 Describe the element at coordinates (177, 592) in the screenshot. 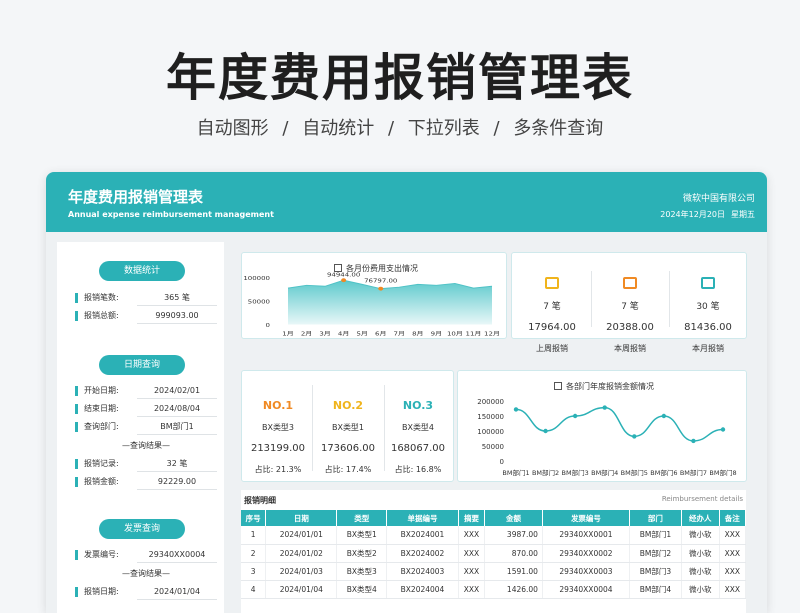

I see `rdate-value: 2024/01/04` at that location.